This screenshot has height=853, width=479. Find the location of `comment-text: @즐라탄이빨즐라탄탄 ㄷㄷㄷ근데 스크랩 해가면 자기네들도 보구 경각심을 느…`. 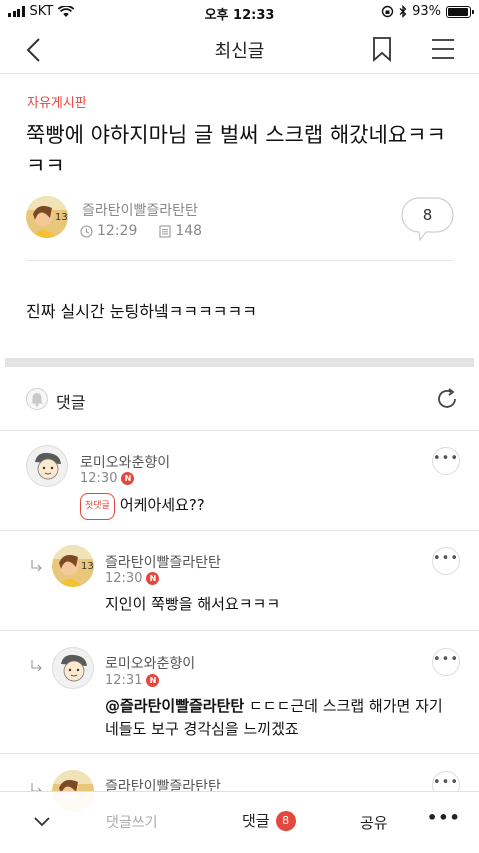

comment-text: @즐라탄이빨즐라탄탄 ㄷㄷㄷ근데 스크랩 해가면 자기네들도 보구 경각심을 느… is located at coordinates (277, 718).